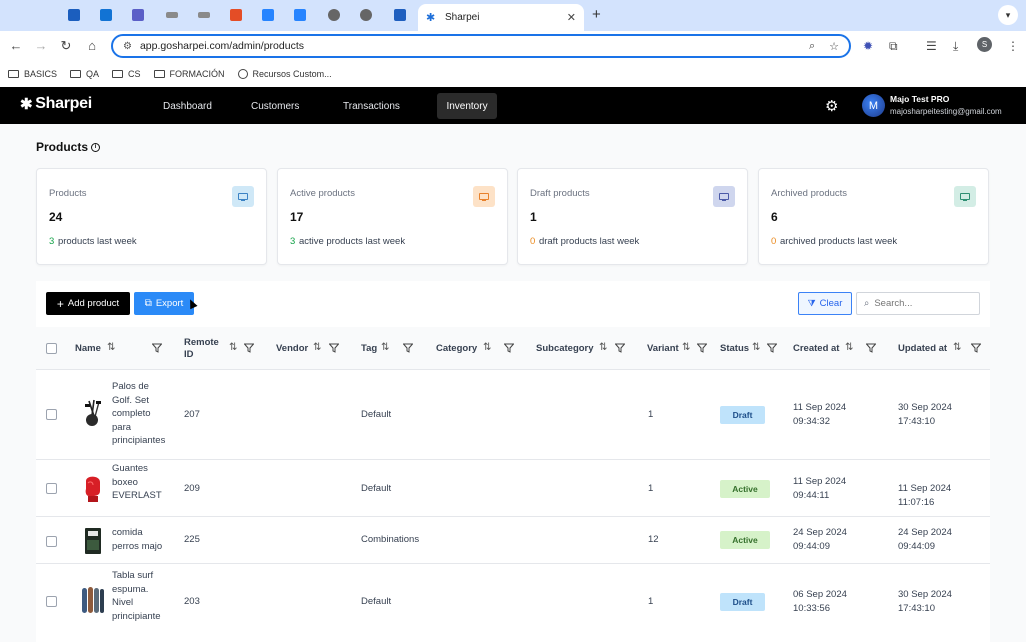  Describe the element at coordinates (596, 14) in the screenshot. I see `new-tab-button: +` at that location.